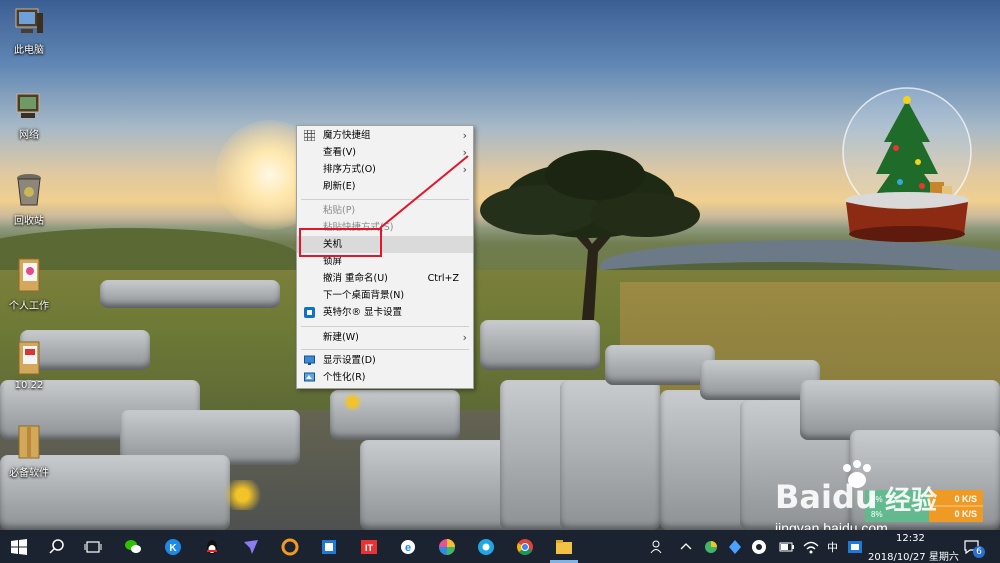 This screenshot has height=563, width=1000. I want to click on svg-text: IT, so click(369, 548).